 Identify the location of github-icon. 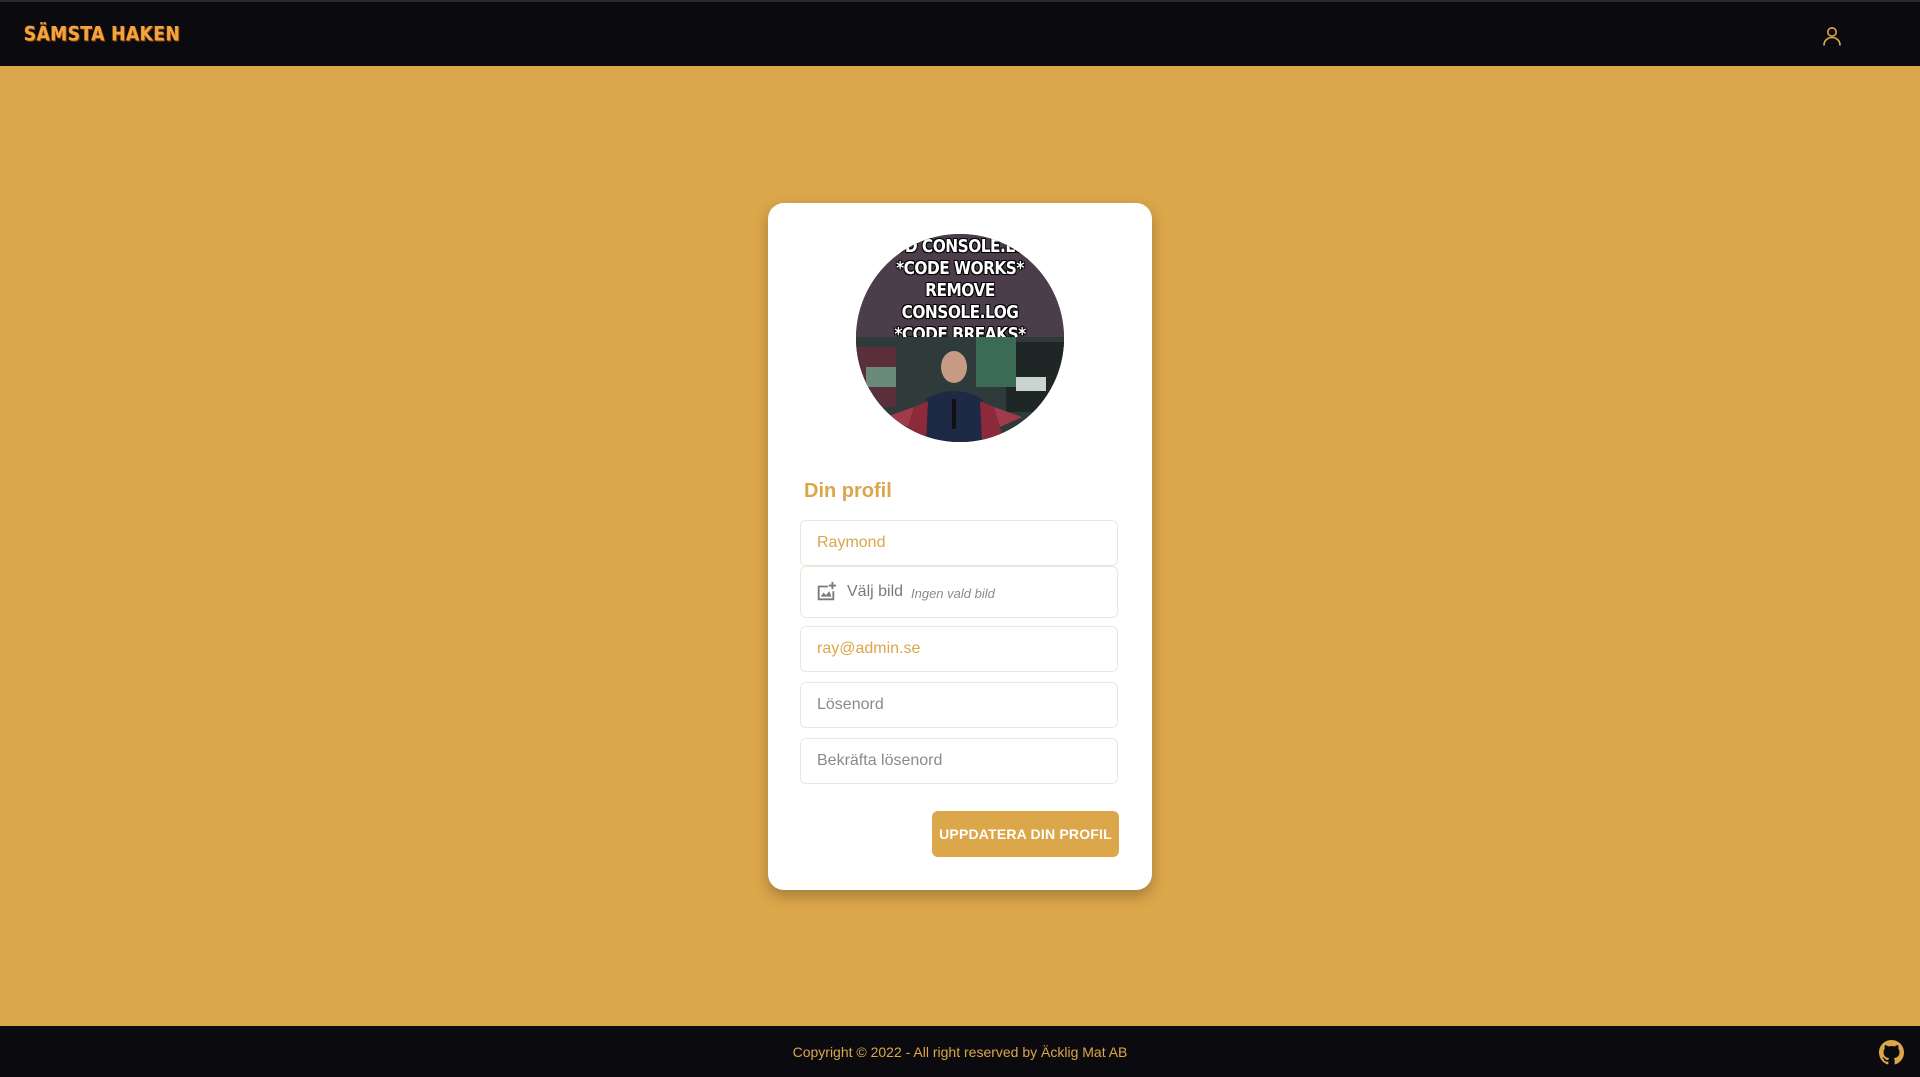
(1891, 1052).